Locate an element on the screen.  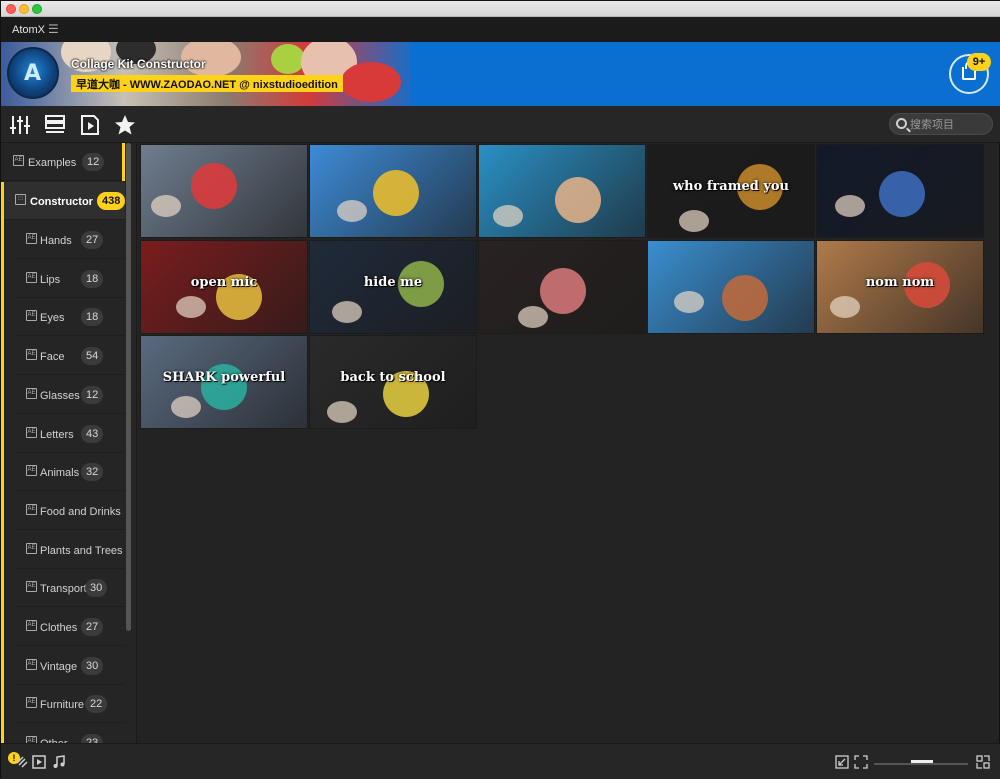
sidebar-item-furniture: AE Furniture 22 is located at coordinates (70, 704).